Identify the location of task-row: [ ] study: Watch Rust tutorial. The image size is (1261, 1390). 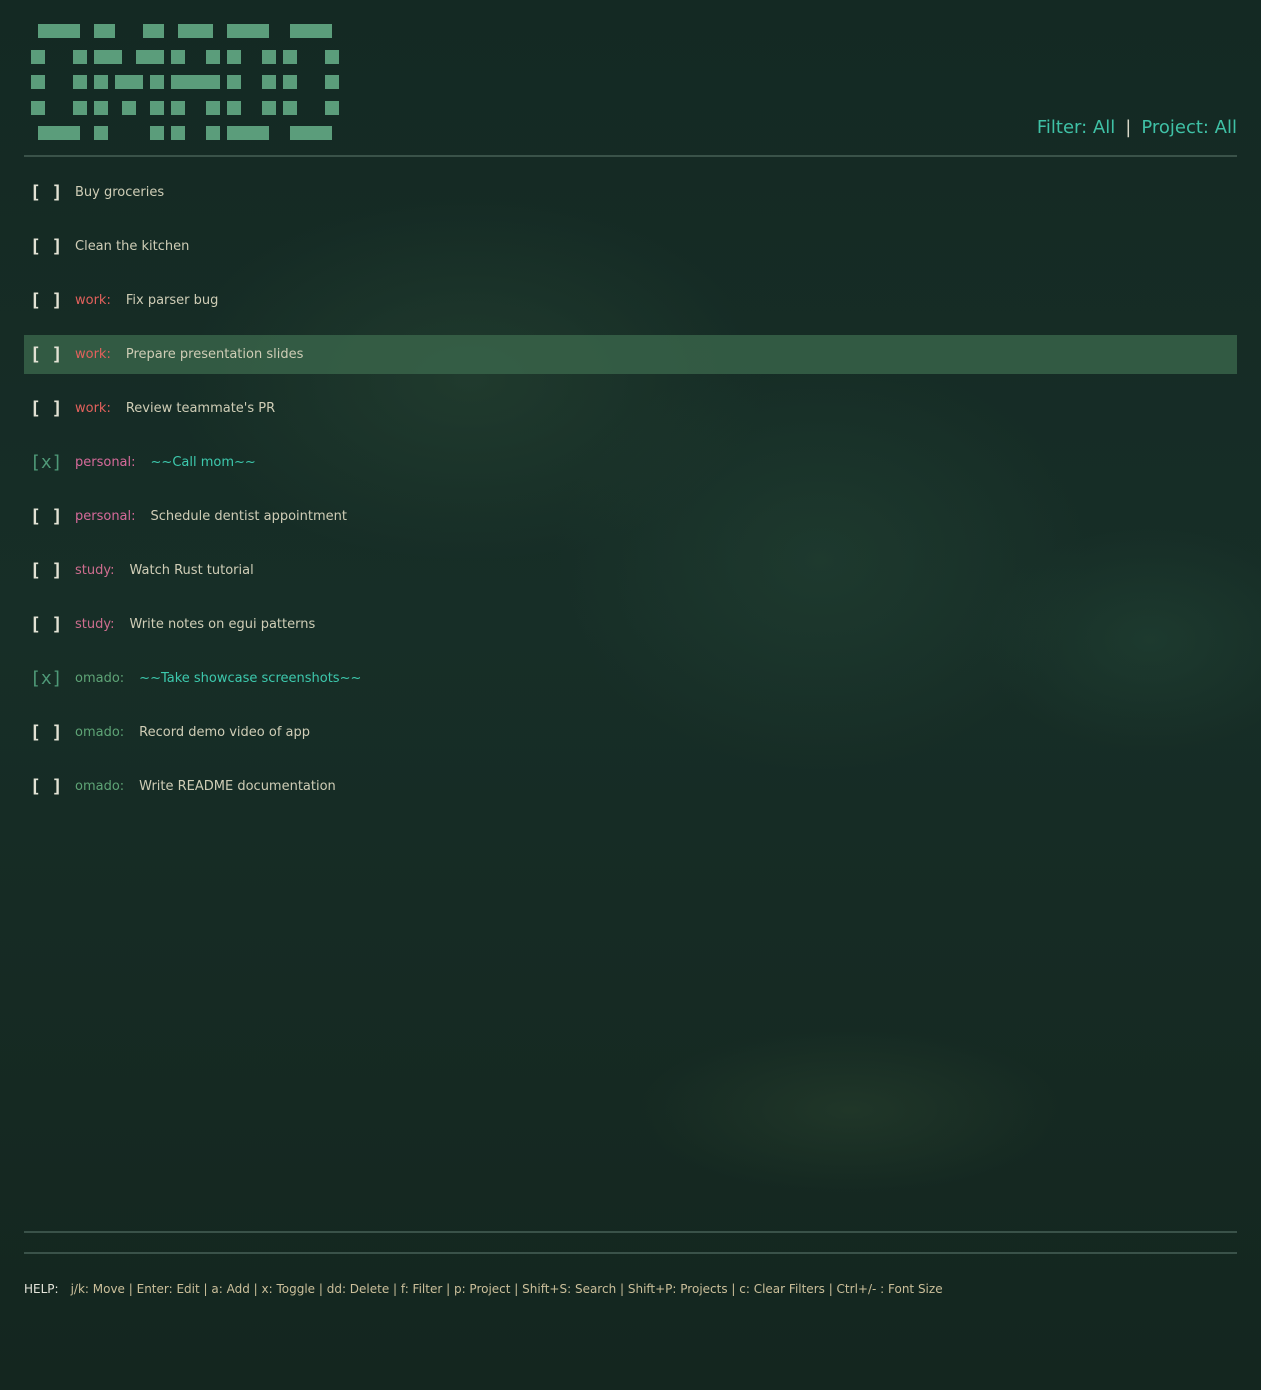
(630, 570).